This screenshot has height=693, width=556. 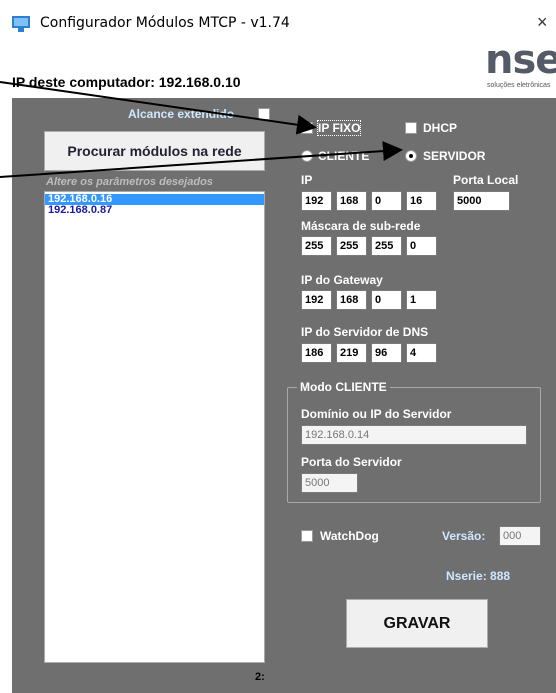 What do you see at coordinates (343, 387) in the screenshot?
I see `modo-cliente-title: Modo CLIENTE` at bounding box center [343, 387].